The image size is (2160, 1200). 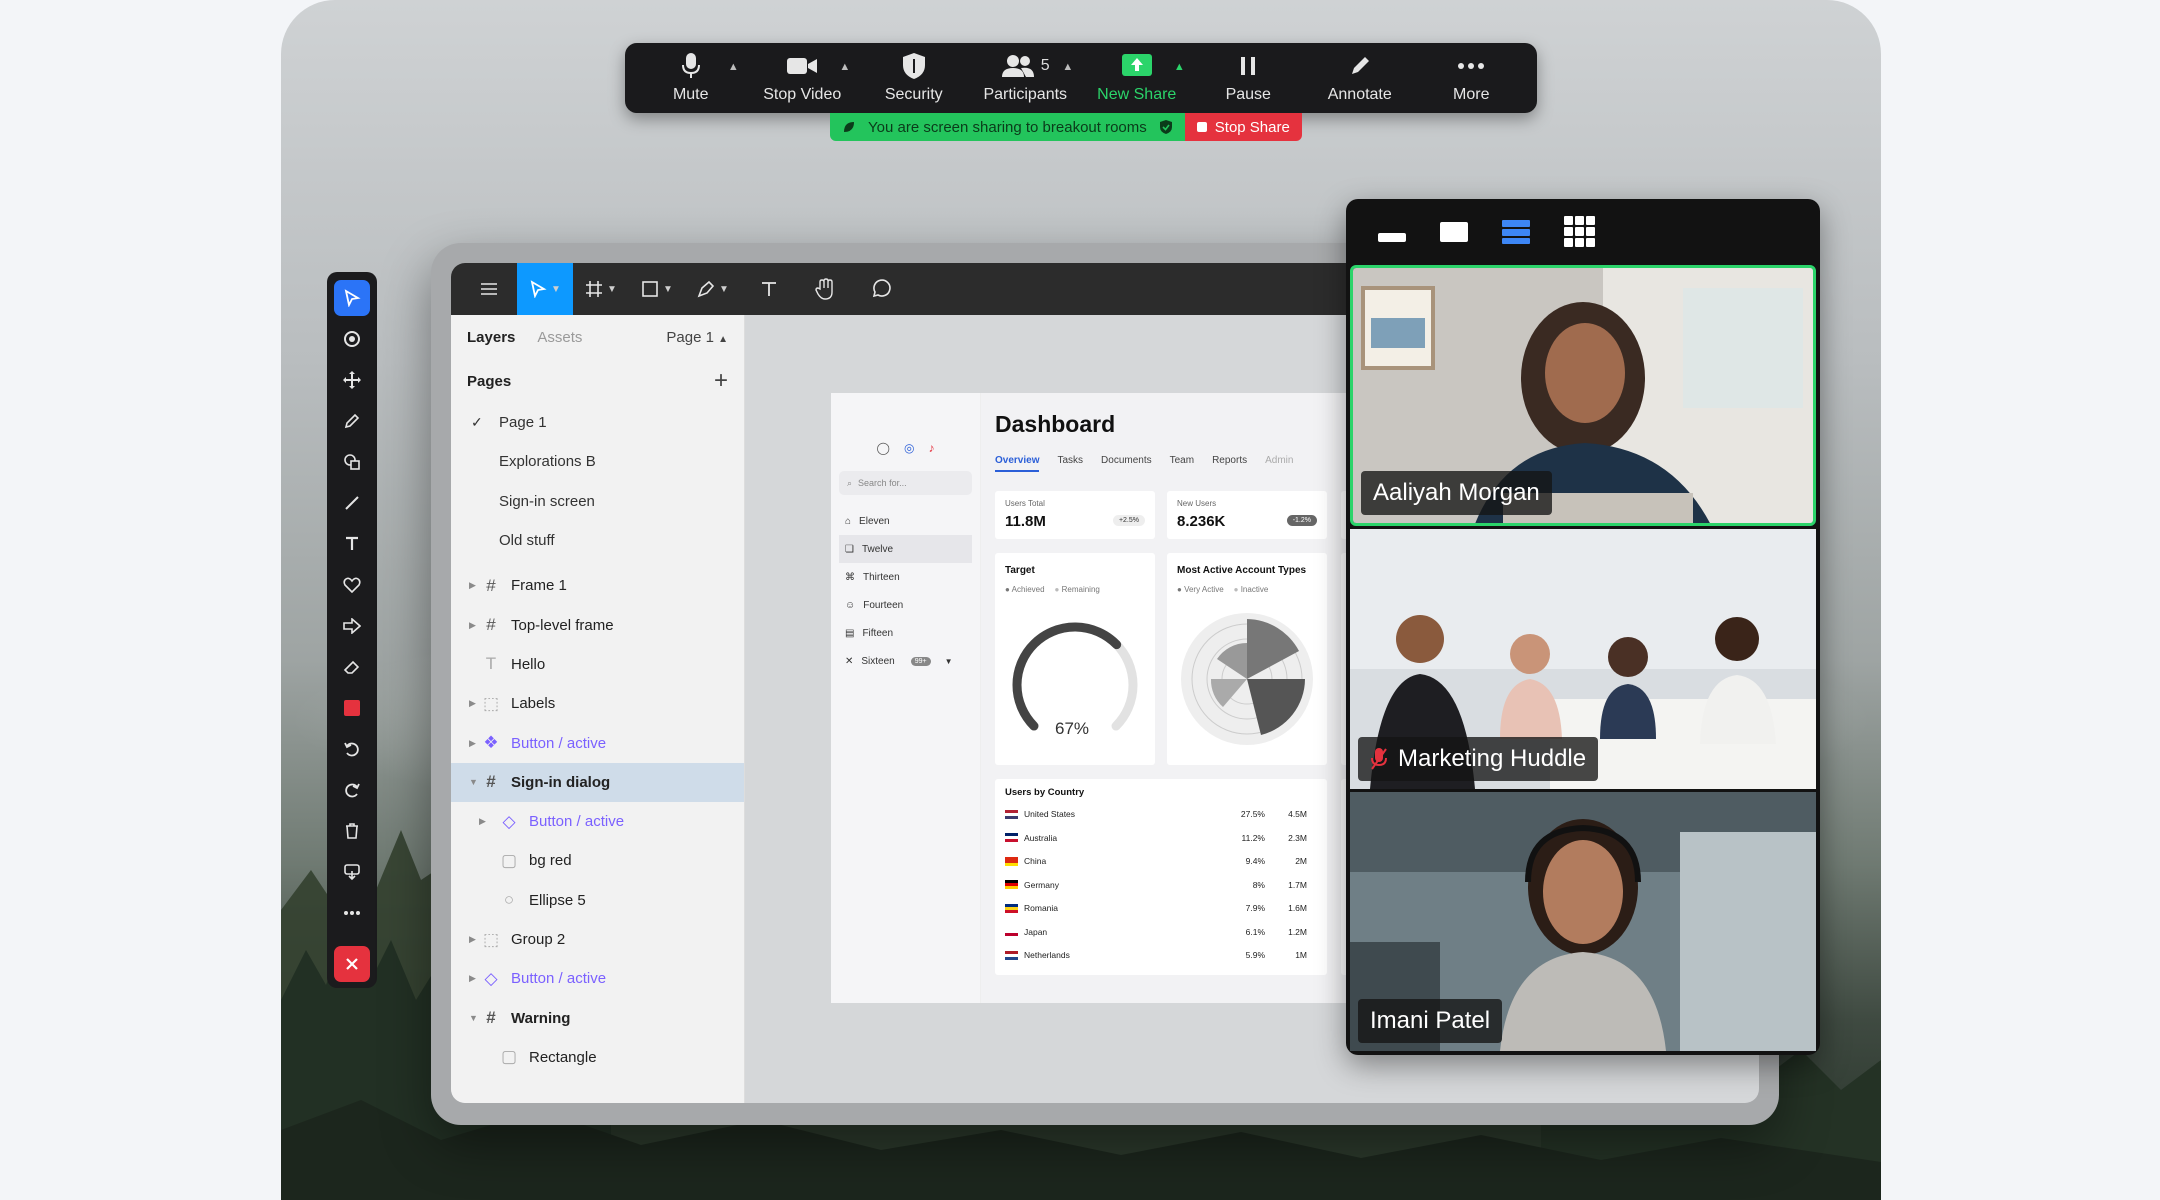 I want to click on bell-icon: ♪, so click(x=931, y=448).